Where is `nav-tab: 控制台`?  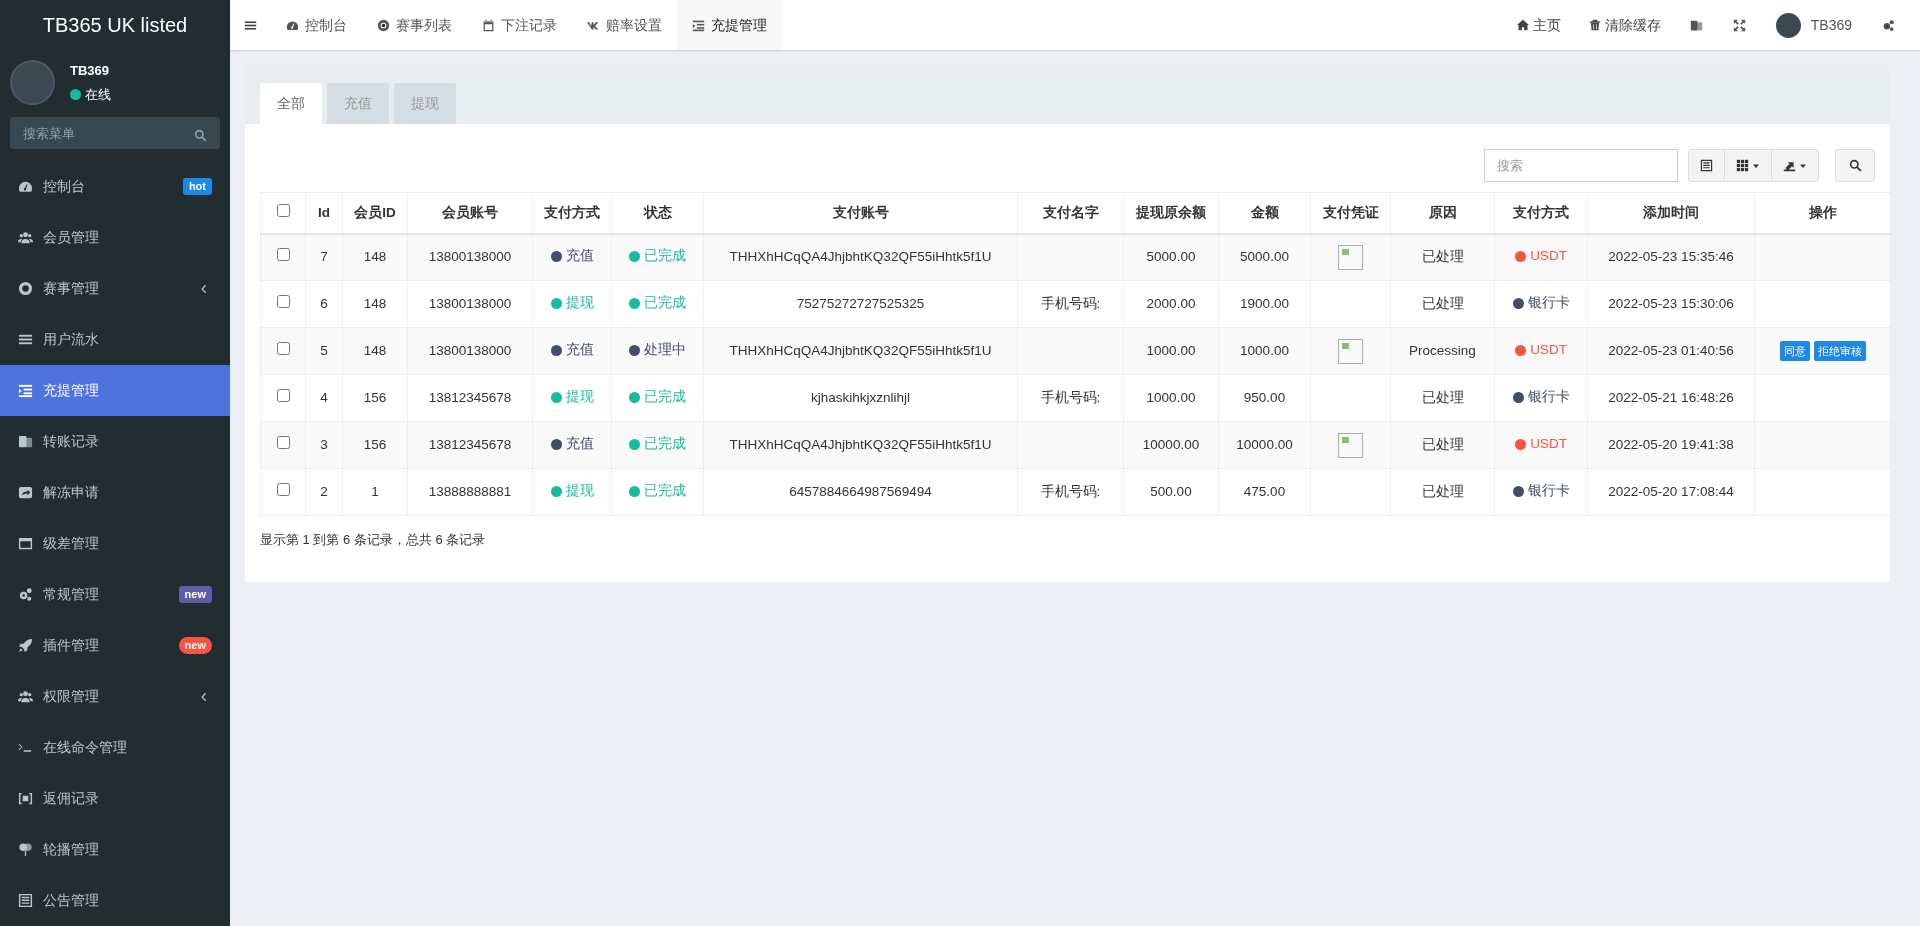 nav-tab: 控制台 is located at coordinates (316, 25).